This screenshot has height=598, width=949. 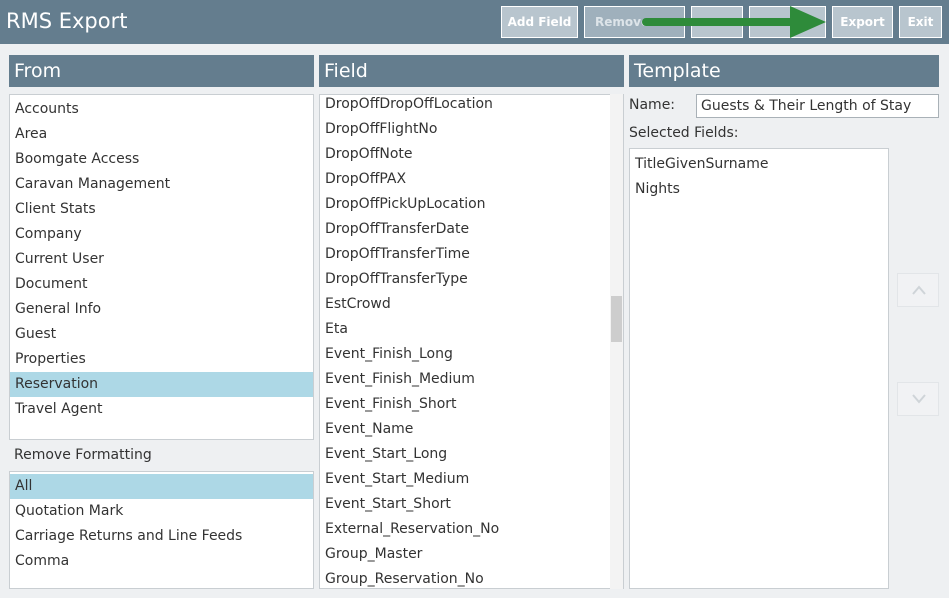 What do you see at coordinates (161, 561) in the screenshot?
I see `list-item: Comma` at bounding box center [161, 561].